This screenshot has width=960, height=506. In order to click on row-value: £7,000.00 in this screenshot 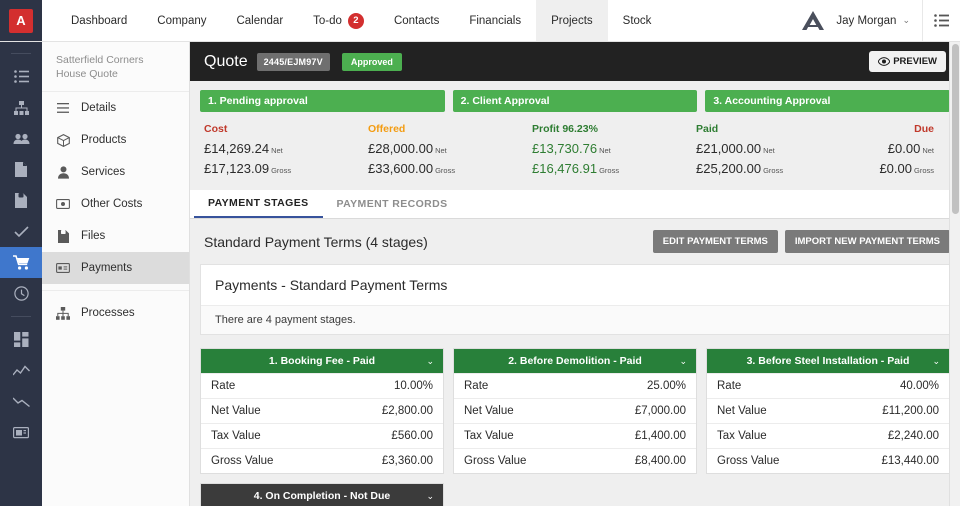, I will do `click(660, 411)`.